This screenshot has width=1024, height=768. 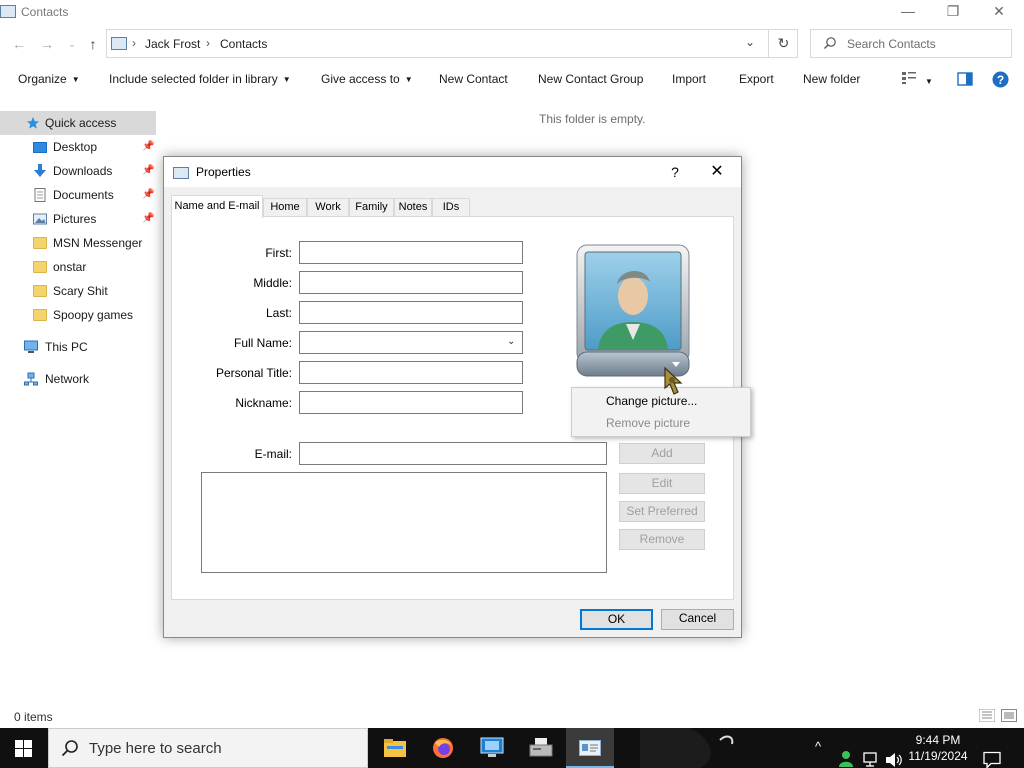 I want to click on taskbar-firefox, so click(x=443, y=748).